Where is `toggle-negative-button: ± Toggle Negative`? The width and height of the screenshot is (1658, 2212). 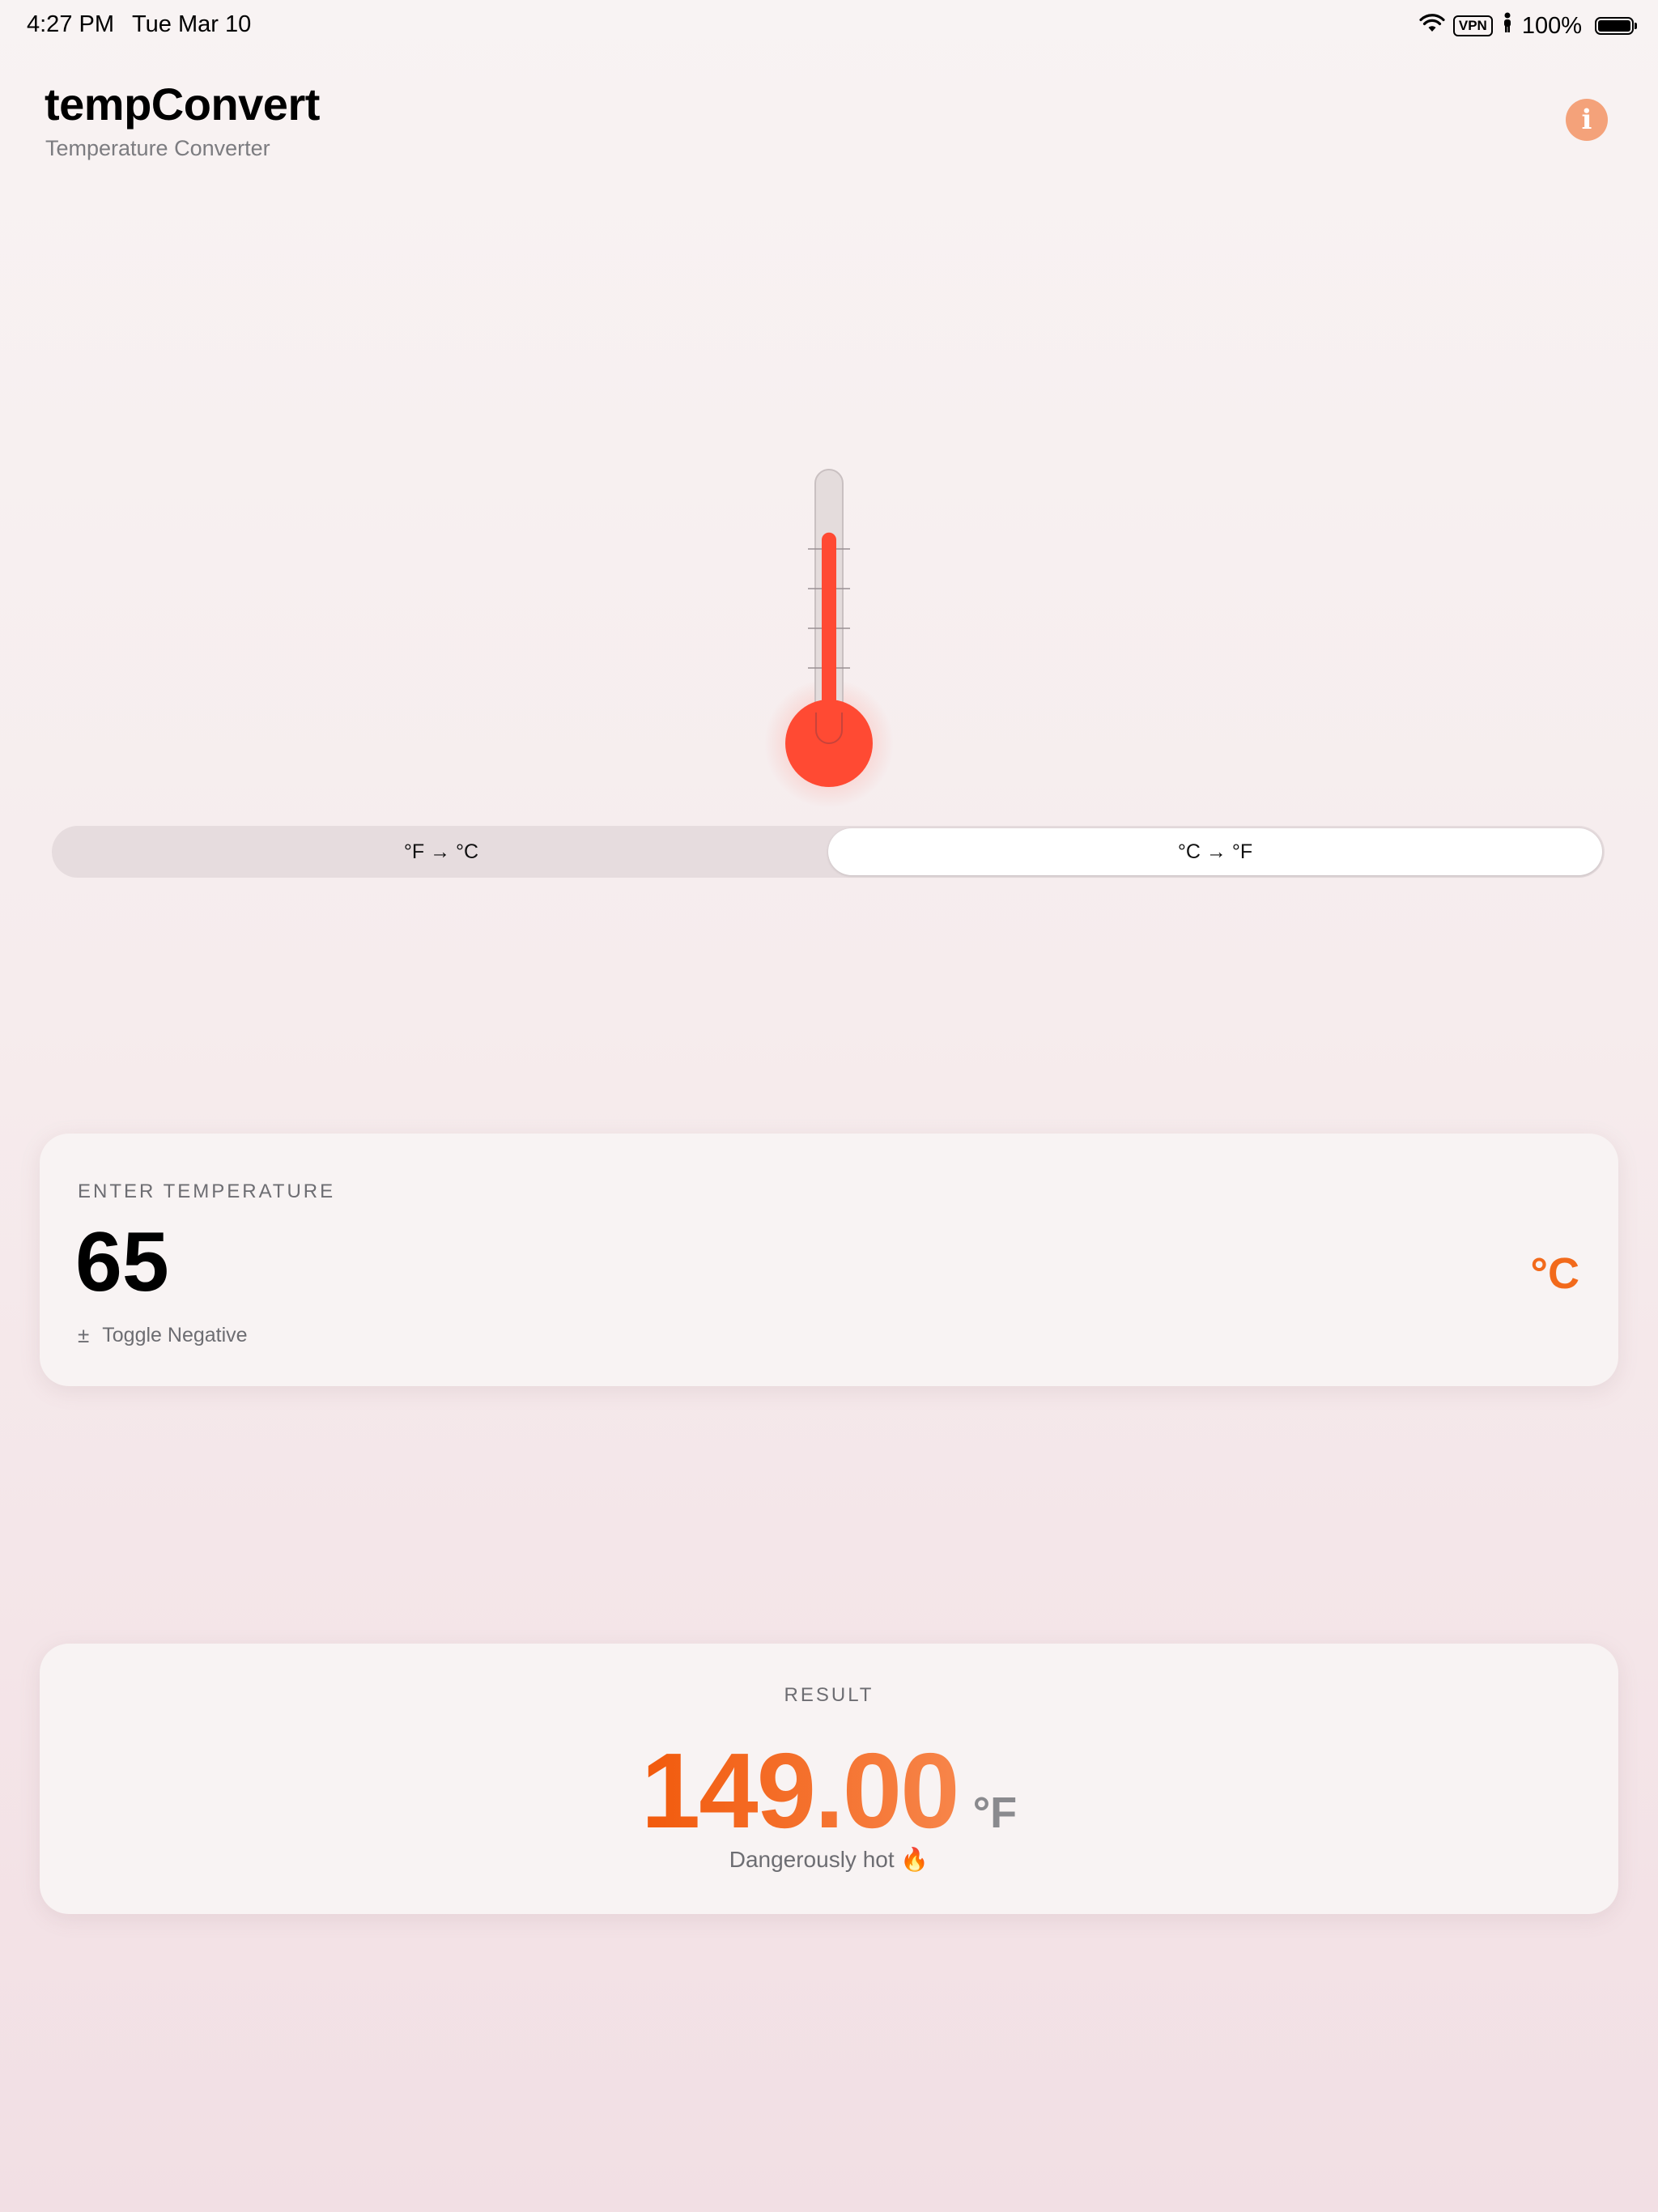 toggle-negative-button: ± Toggle Negative is located at coordinates (163, 1336).